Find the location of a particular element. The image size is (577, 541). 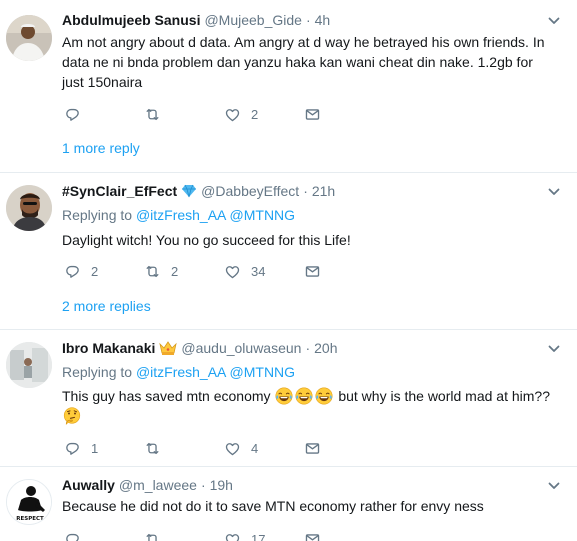

reply-count: 2 is located at coordinates (95, 271).